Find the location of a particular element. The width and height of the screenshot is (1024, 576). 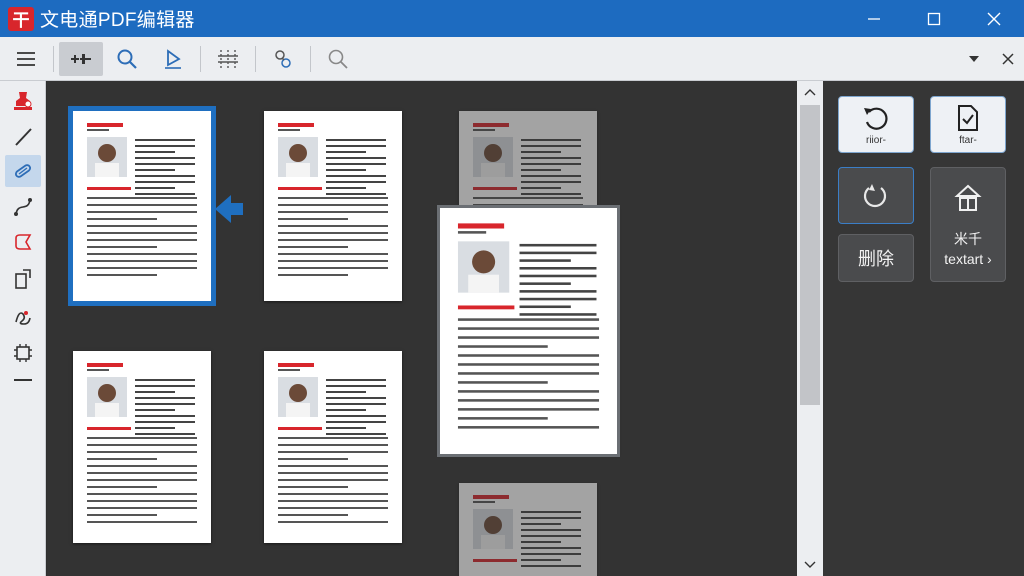

dropdown-icon is located at coordinates (974, 59).